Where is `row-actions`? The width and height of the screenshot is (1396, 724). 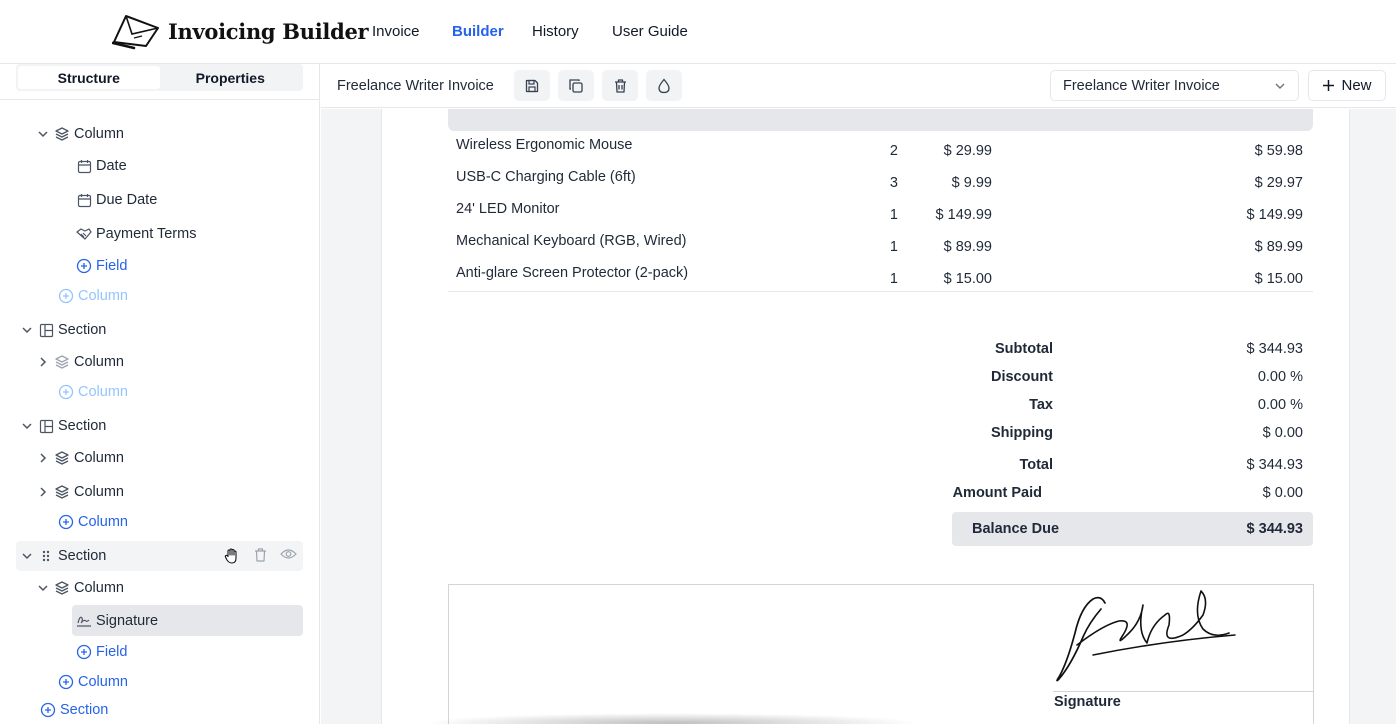 row-actions is located at coordinates (260, 558).